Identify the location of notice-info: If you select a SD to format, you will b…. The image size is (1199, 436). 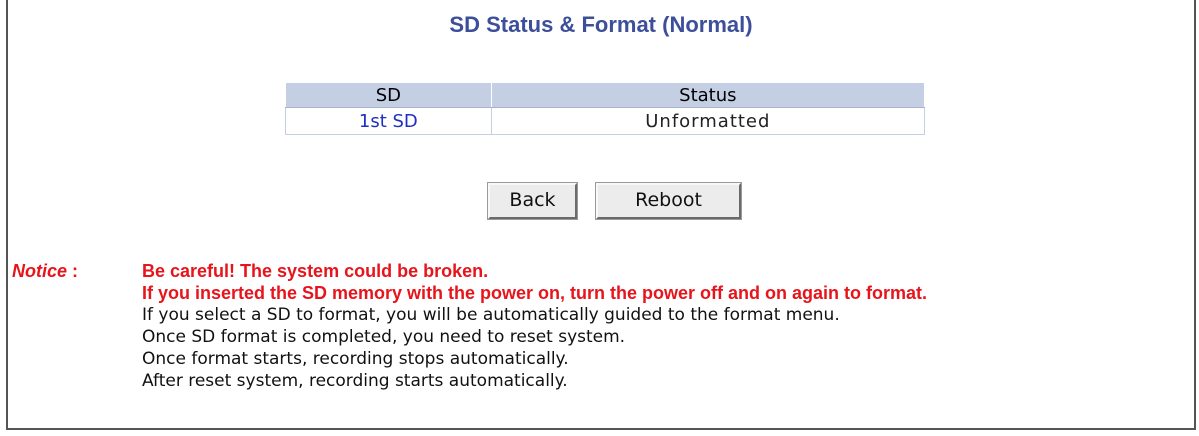
(491, 315).